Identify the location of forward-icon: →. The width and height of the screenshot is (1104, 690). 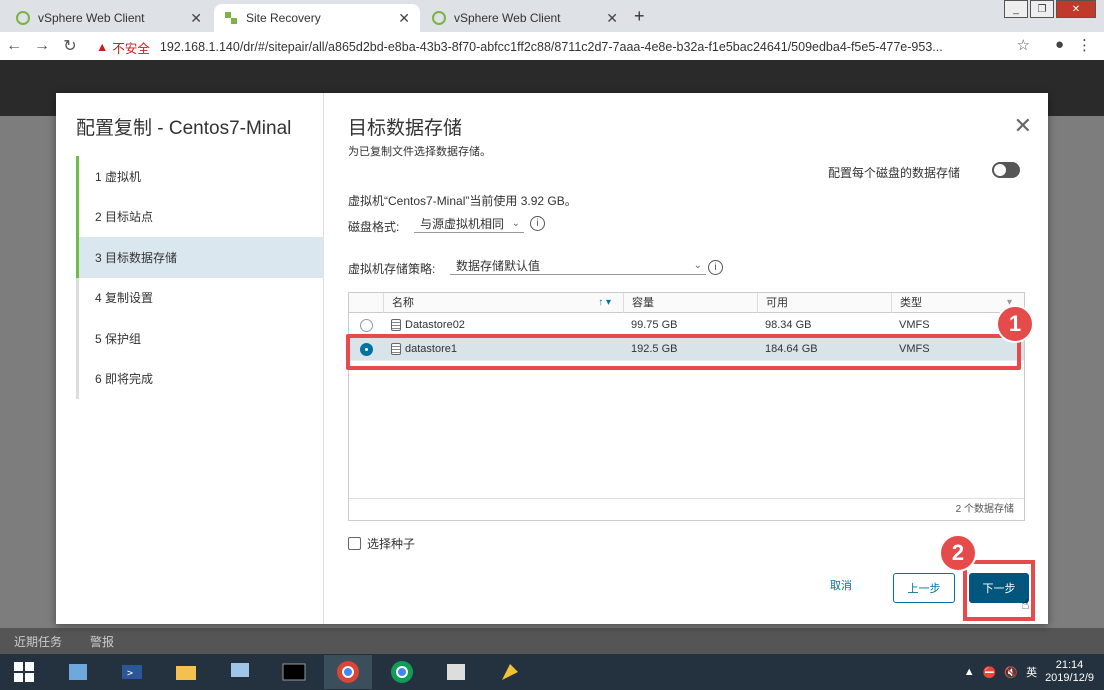
(42, 46).